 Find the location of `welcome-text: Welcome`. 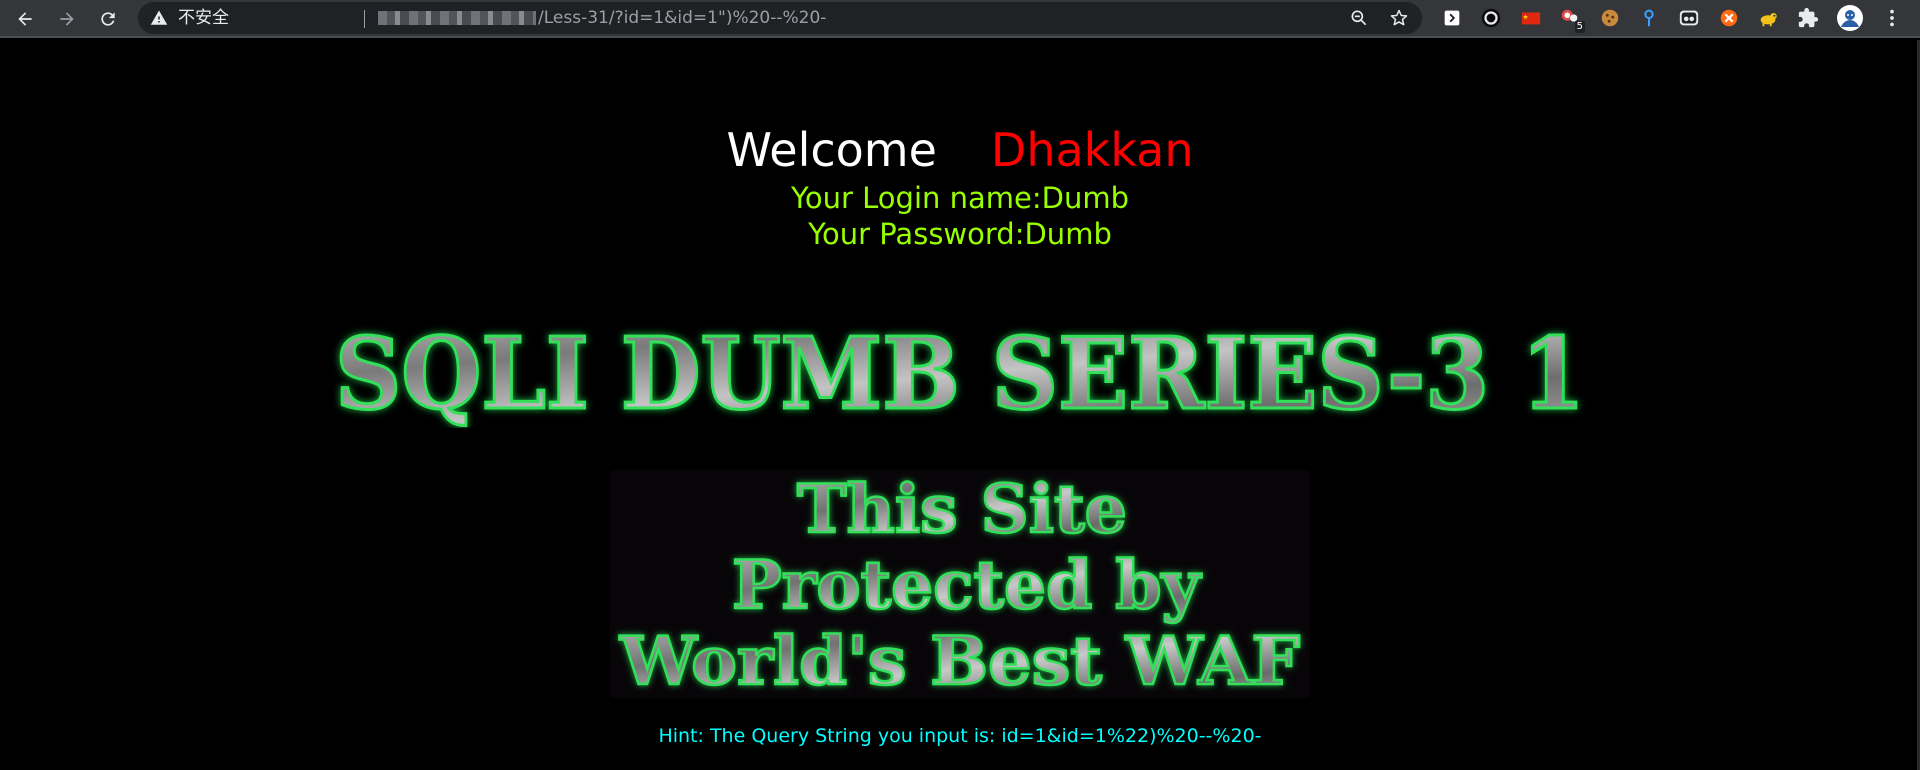

welcome-text: Welcome is located at coordinates (831, 150).